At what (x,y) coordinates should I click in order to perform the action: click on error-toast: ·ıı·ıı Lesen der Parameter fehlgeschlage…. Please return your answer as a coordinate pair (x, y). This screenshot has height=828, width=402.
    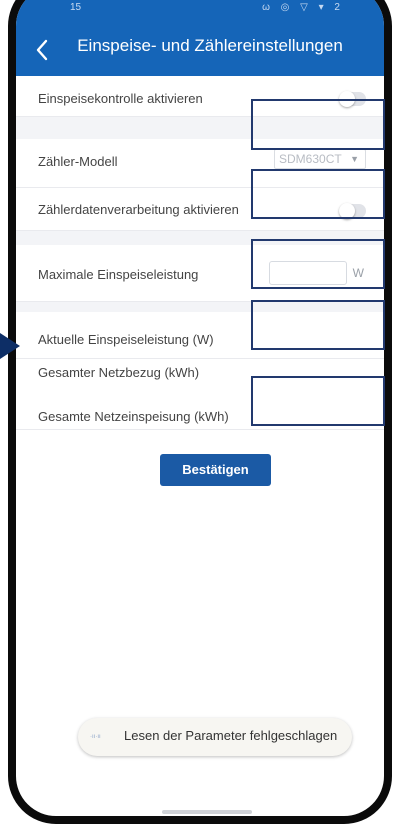
    Looking at the image, I should click on (215, 737).